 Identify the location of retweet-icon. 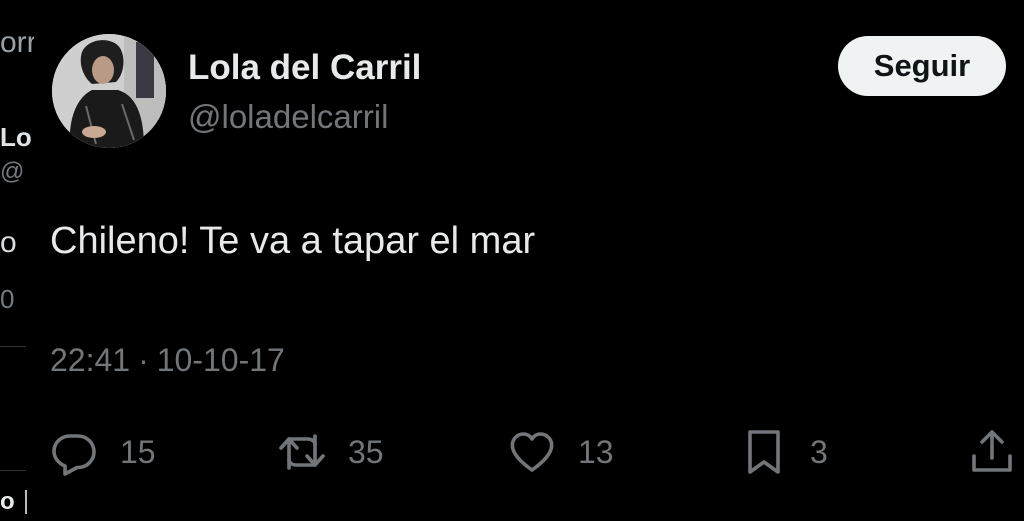
(302, 452).